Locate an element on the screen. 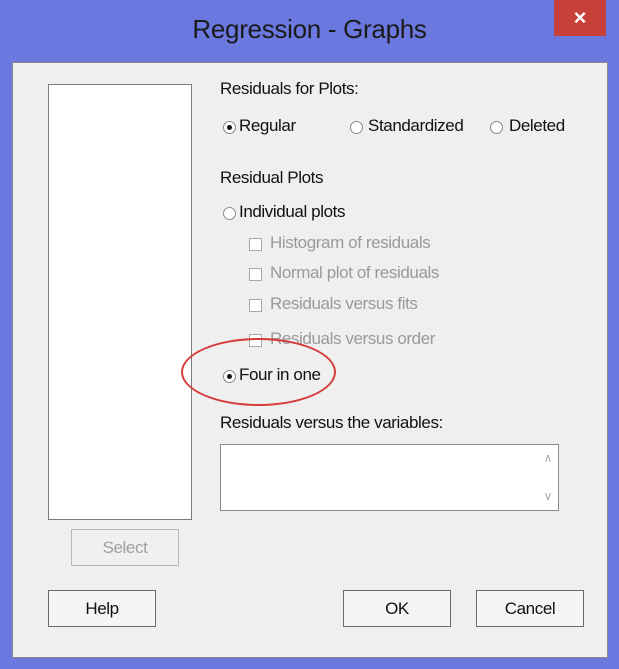 This screenshot has height=669, width=619. residual-plots-label: Residual Plots is located at coordinates (272, 177).